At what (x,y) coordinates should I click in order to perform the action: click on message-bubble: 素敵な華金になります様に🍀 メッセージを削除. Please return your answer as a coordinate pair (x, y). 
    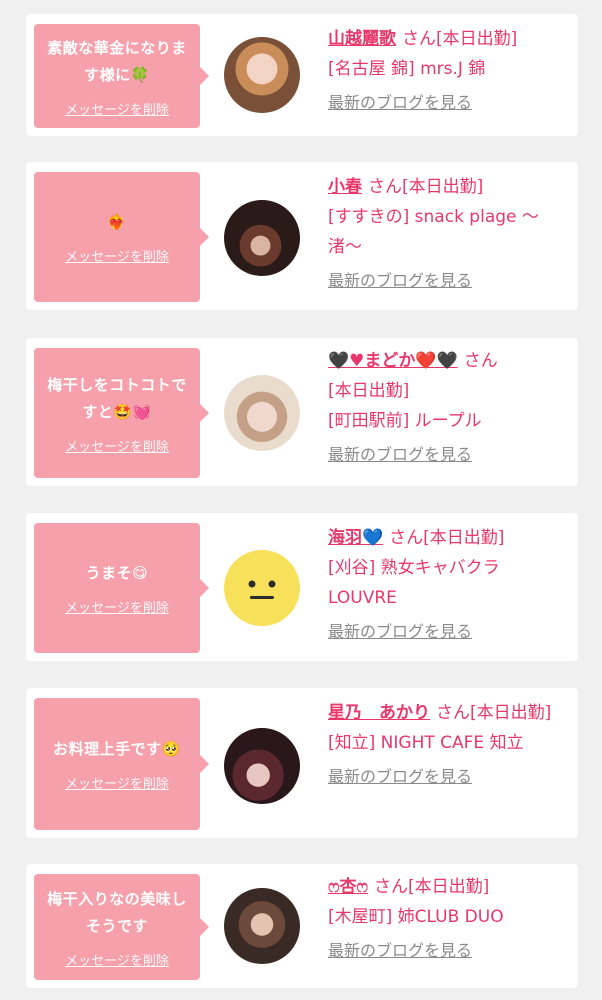
    Looking at the image, I should click on (121, 76).